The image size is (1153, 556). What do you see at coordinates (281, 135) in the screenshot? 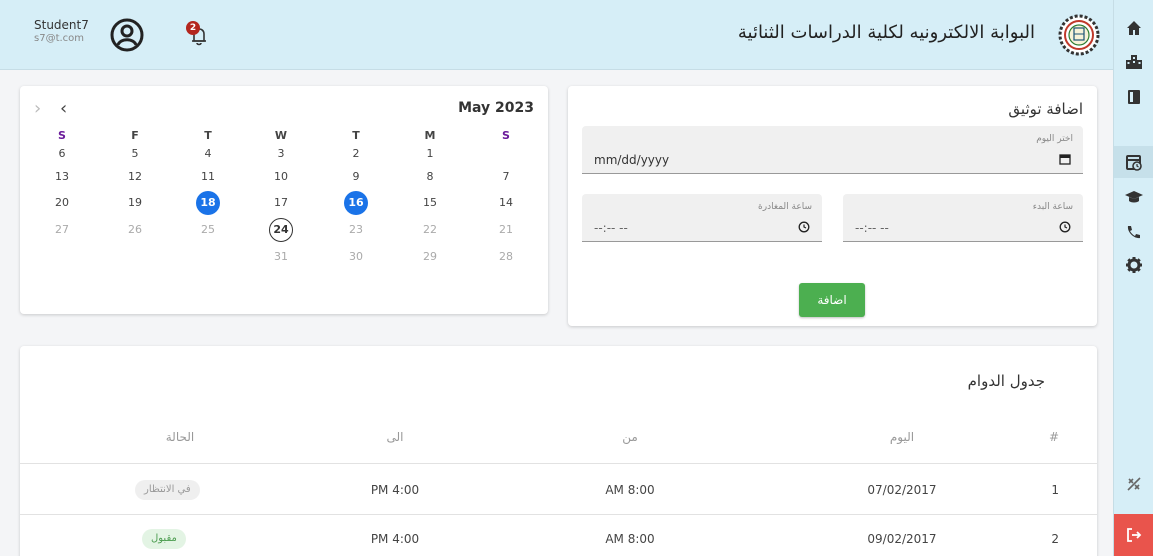
I see `calendar-weekday-header: W` at bounding box center [281, 135].